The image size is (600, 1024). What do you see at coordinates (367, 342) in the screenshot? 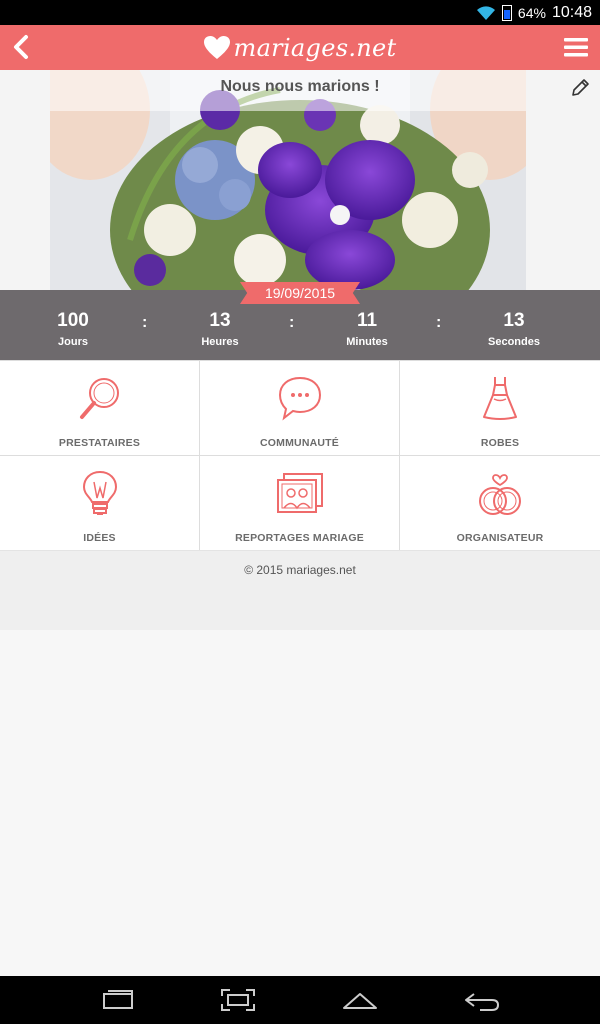
I see `countdown-label: Minutes` at bounding box center [367, 342].